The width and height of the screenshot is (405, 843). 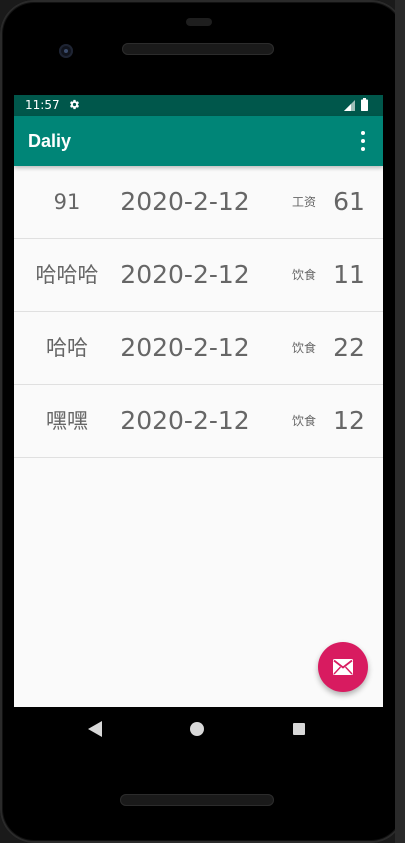 What do you see at coordinates (199, 22) in the screenshot?
I see `top-sensor` at bounding box center [199, 22].